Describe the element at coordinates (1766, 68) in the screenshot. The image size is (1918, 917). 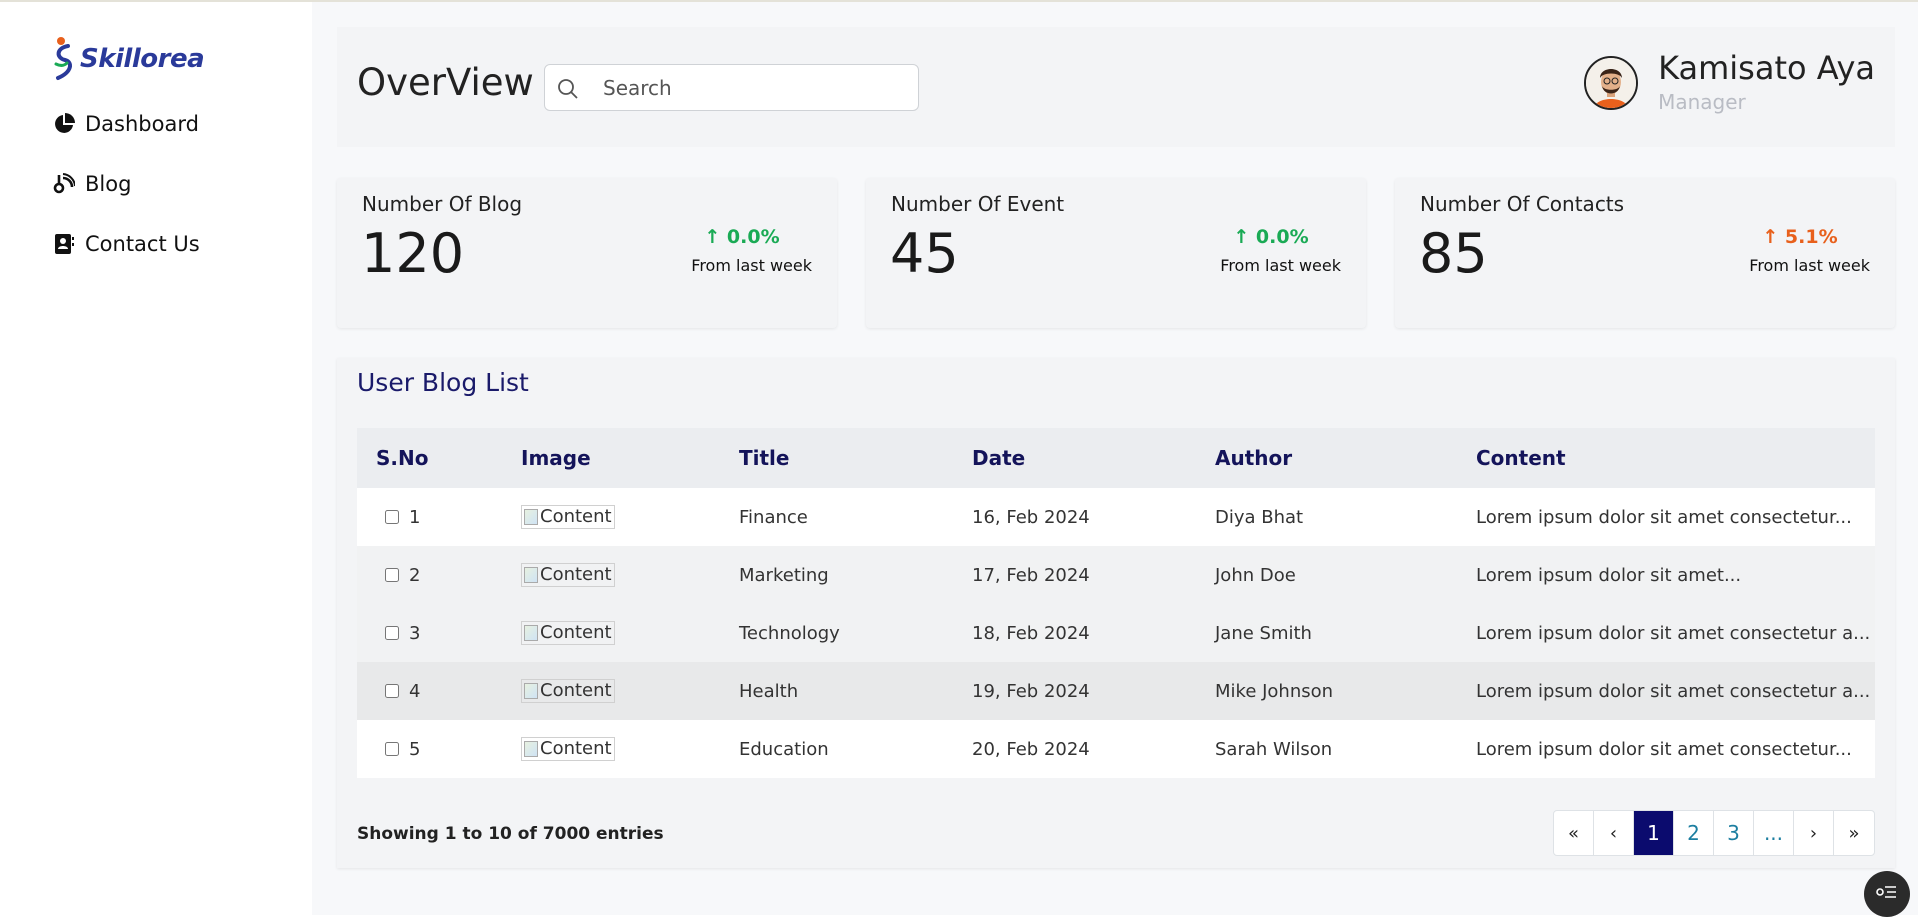
I see `user-name: Kamisato Aya` at that location.